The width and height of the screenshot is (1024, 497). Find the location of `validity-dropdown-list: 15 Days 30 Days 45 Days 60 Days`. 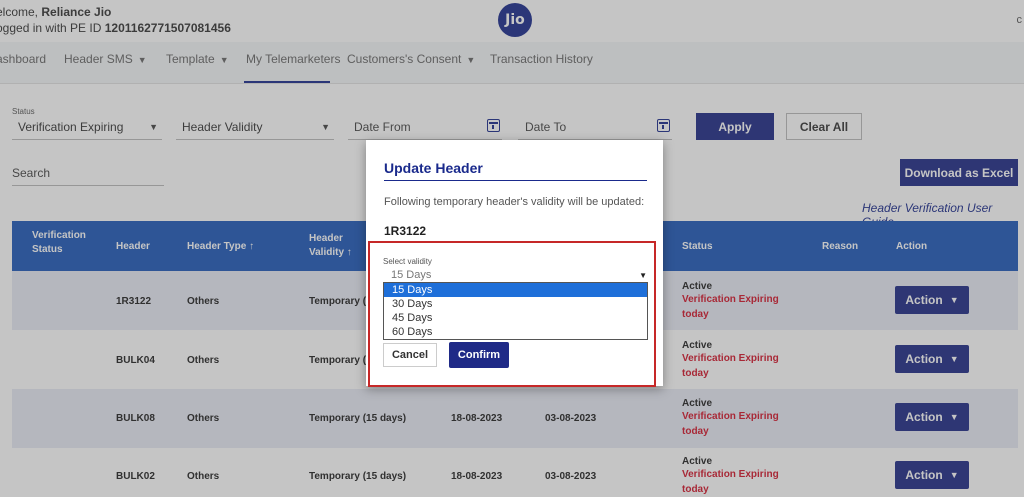

validity-dropdown-list: 15 Days 30 Days 45 Days 60 Days is located at coordinates (515, 311).